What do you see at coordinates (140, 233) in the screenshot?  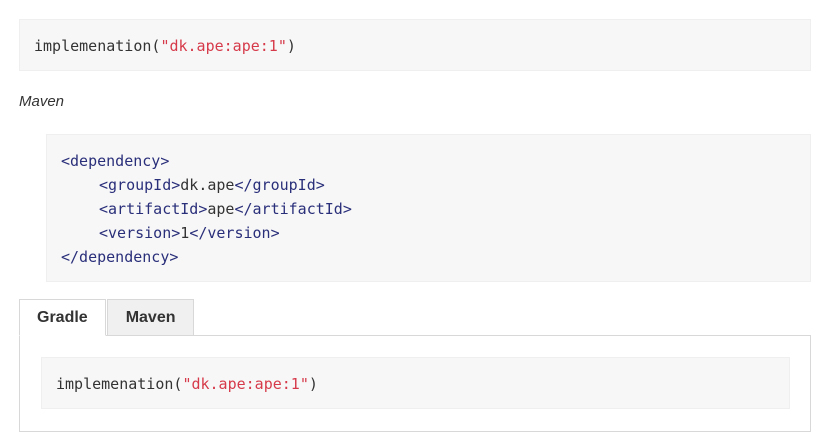 I see `code-tag: <version>` at bounding box center [140, 233].